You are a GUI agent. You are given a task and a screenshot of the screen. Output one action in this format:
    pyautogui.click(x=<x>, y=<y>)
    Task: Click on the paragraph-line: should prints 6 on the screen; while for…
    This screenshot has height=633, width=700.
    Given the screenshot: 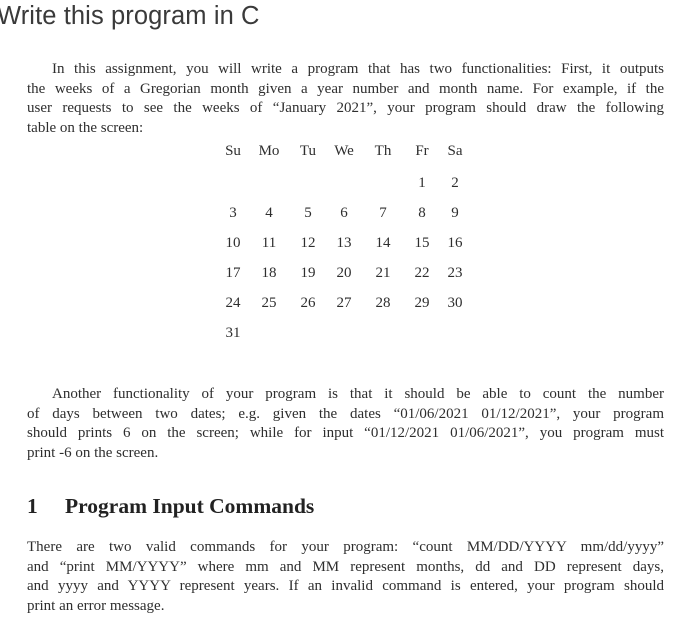 What is the action you would take?
    pyautogui.click(x=345, y=433)
    